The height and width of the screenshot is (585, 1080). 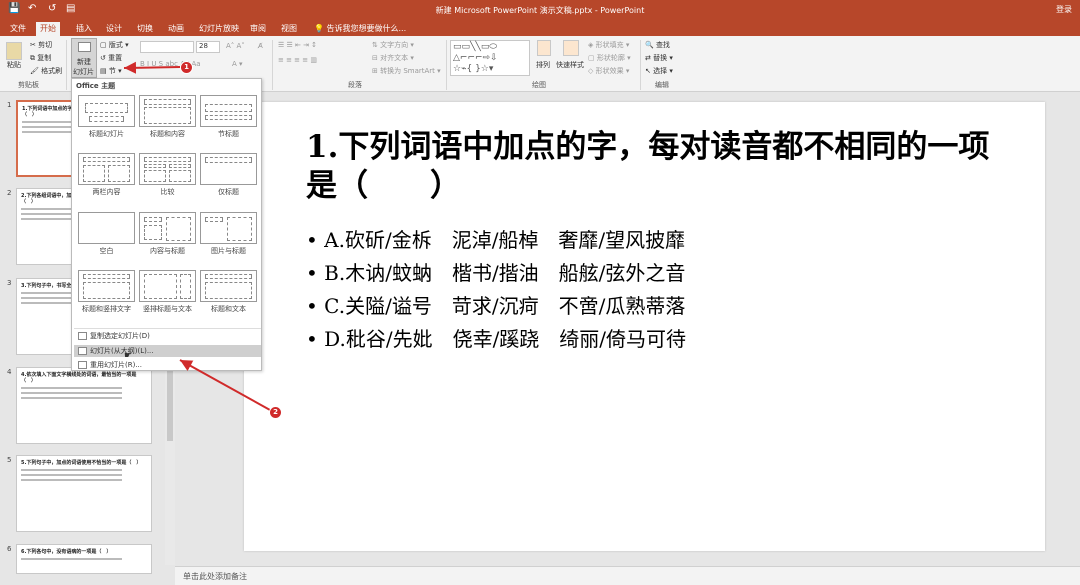 What do you see at coordinates (275, 412) in the screenshot?
I see `callout-2: 2` at bounding box center [275, 412].